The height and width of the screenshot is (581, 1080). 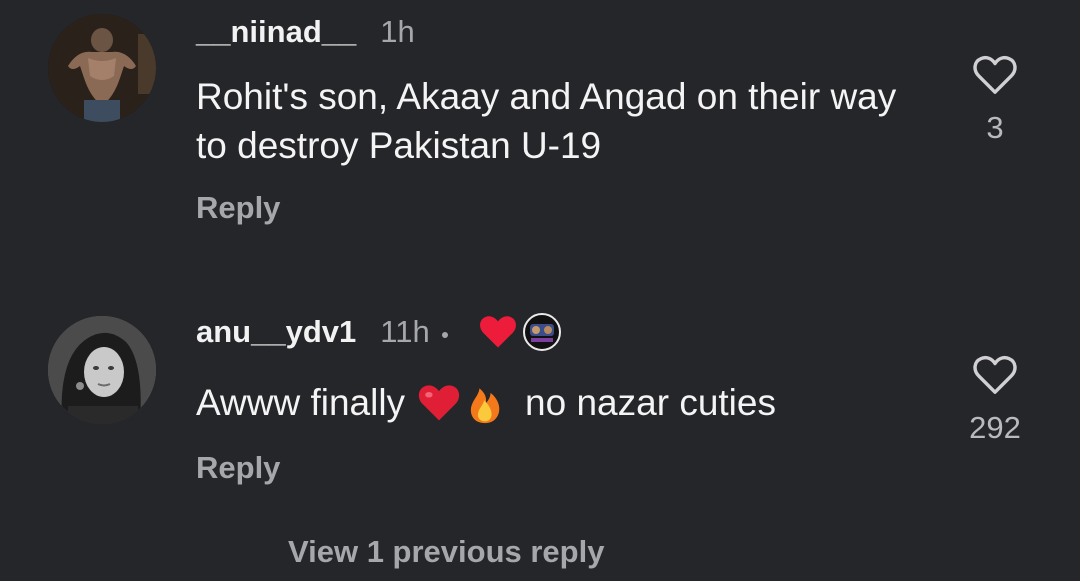 What do you see at coordinates (276, 332) in the screenshot?
I see `username: anu__ydv1` at bounding box center [276, 332].